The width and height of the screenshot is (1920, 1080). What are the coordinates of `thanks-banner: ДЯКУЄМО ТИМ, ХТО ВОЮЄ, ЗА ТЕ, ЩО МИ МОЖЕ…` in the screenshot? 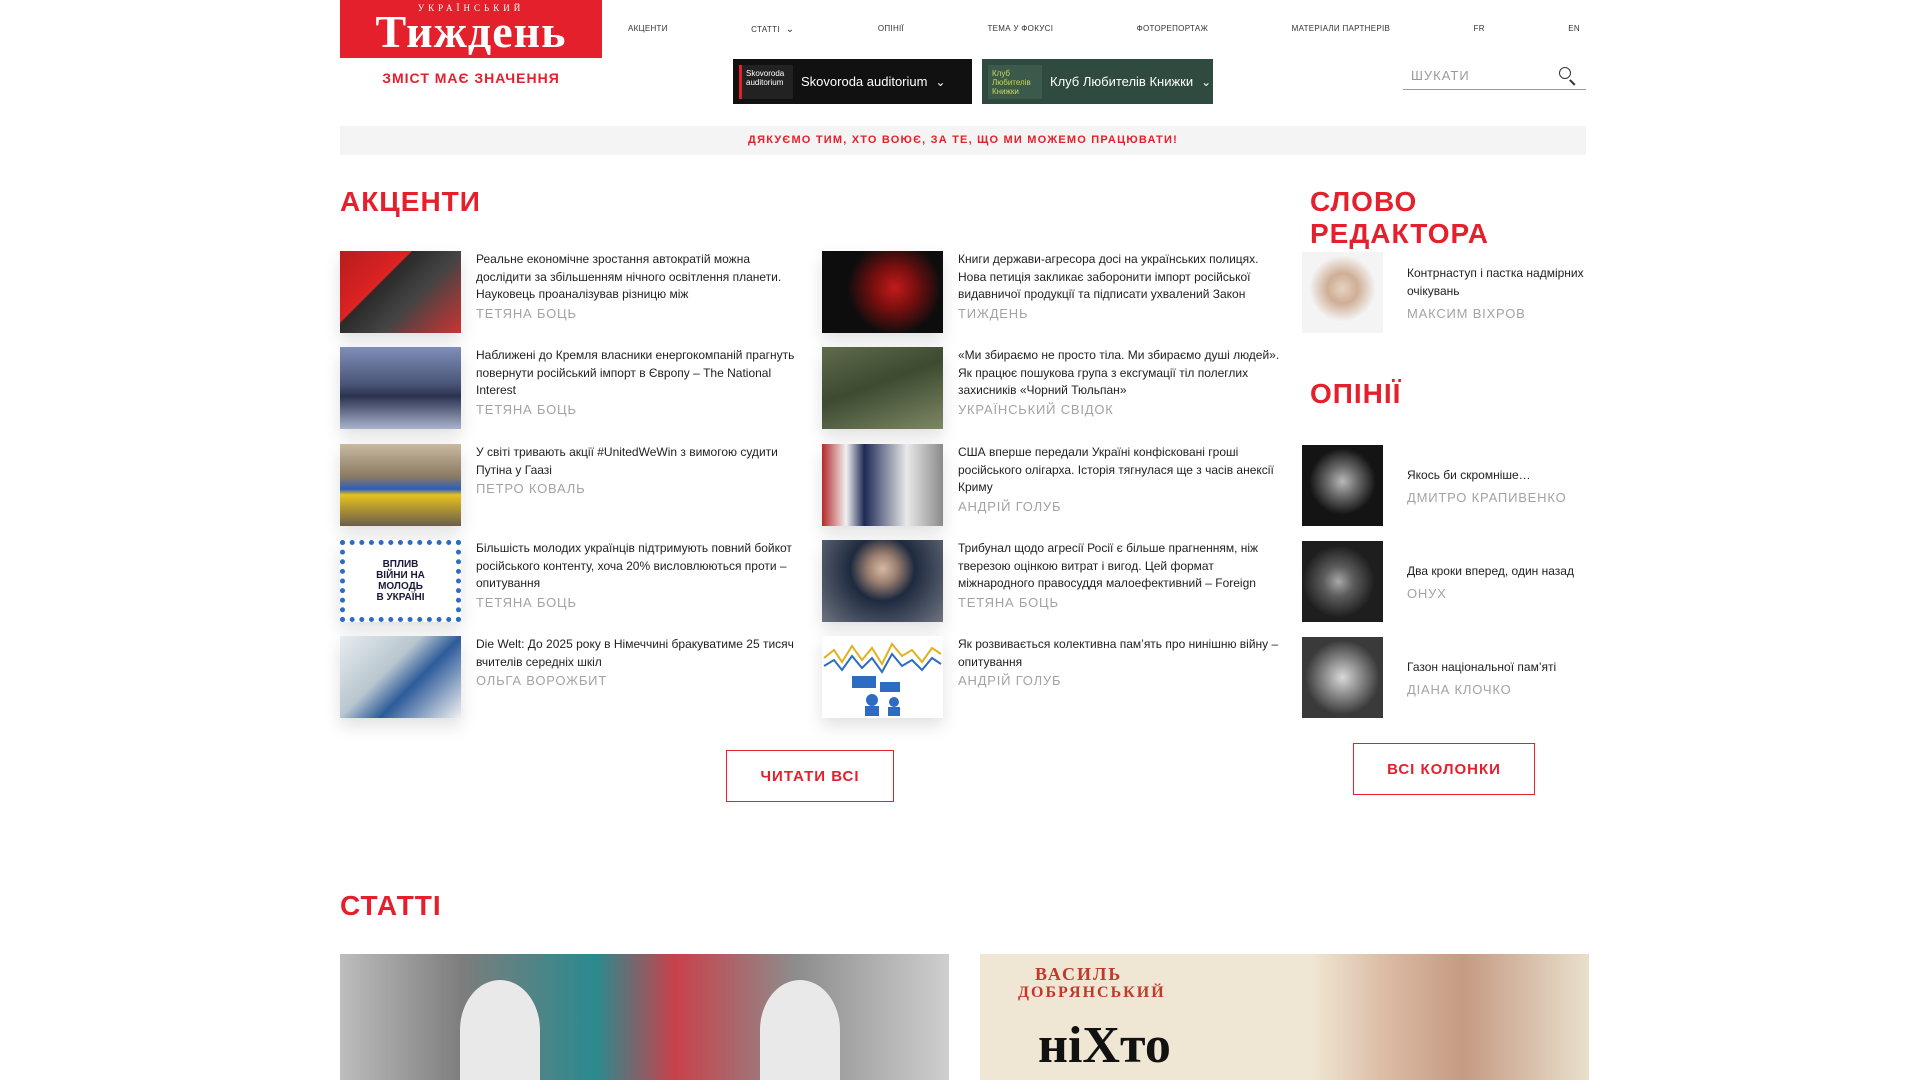 It's located at (963, 140).